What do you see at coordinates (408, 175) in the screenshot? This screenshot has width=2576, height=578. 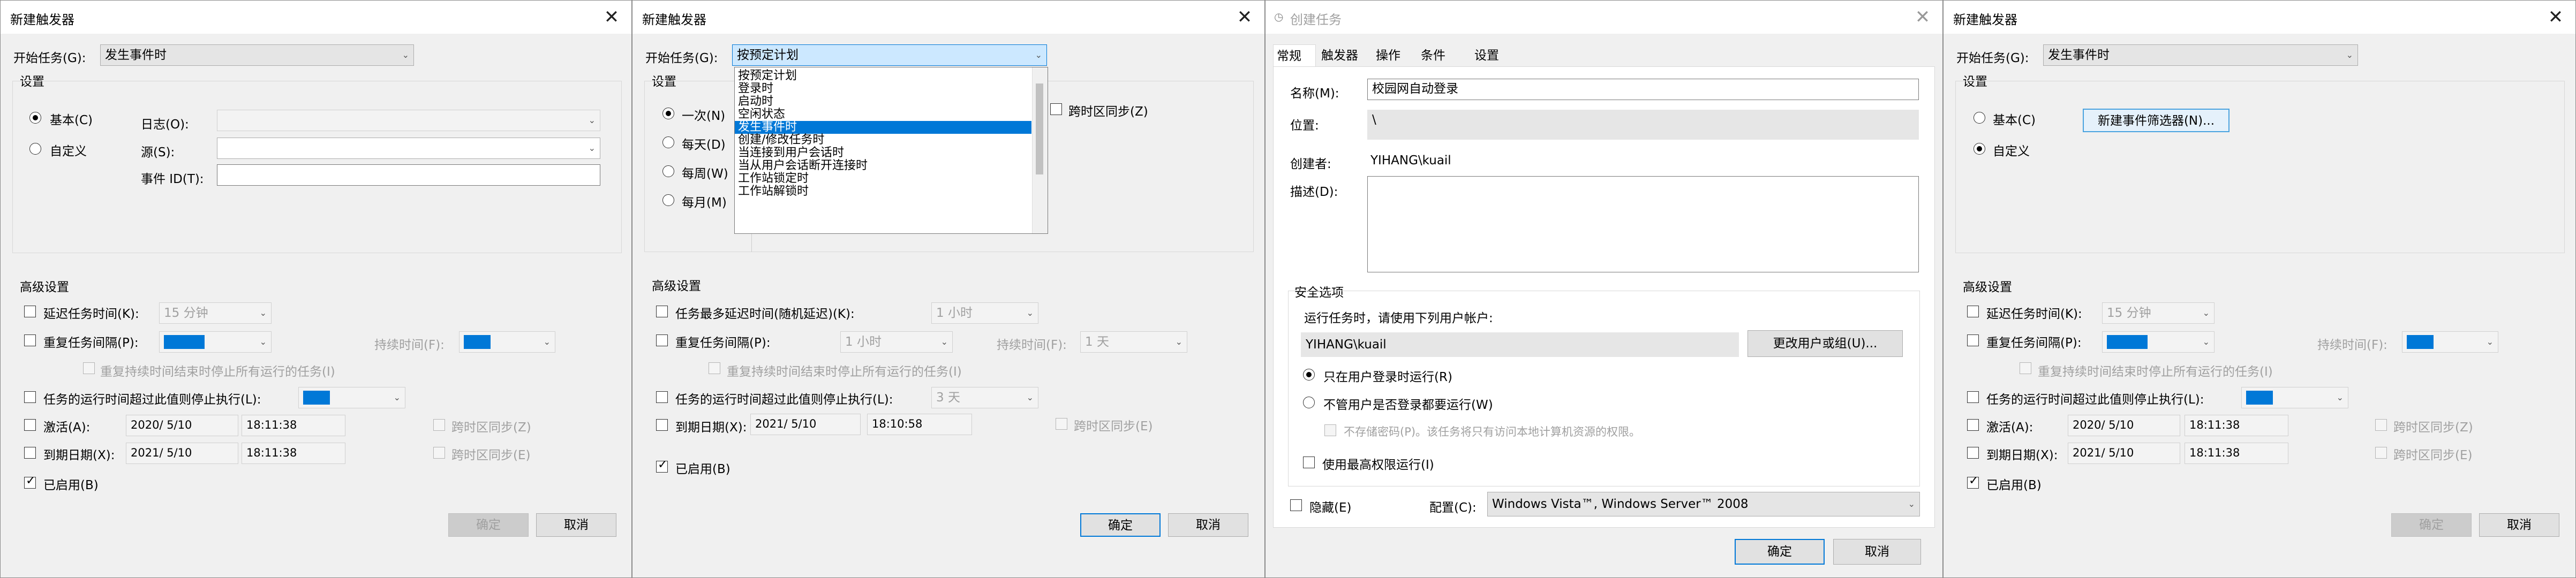 I see `event-id-input` at bounding box center [408, 175].